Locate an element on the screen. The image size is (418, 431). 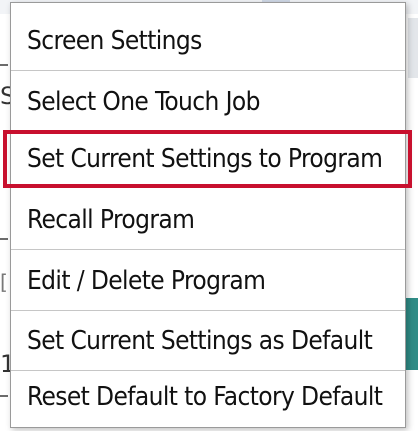
menu-item-recall-program: Recall Program is located at coordinates (208, 220).